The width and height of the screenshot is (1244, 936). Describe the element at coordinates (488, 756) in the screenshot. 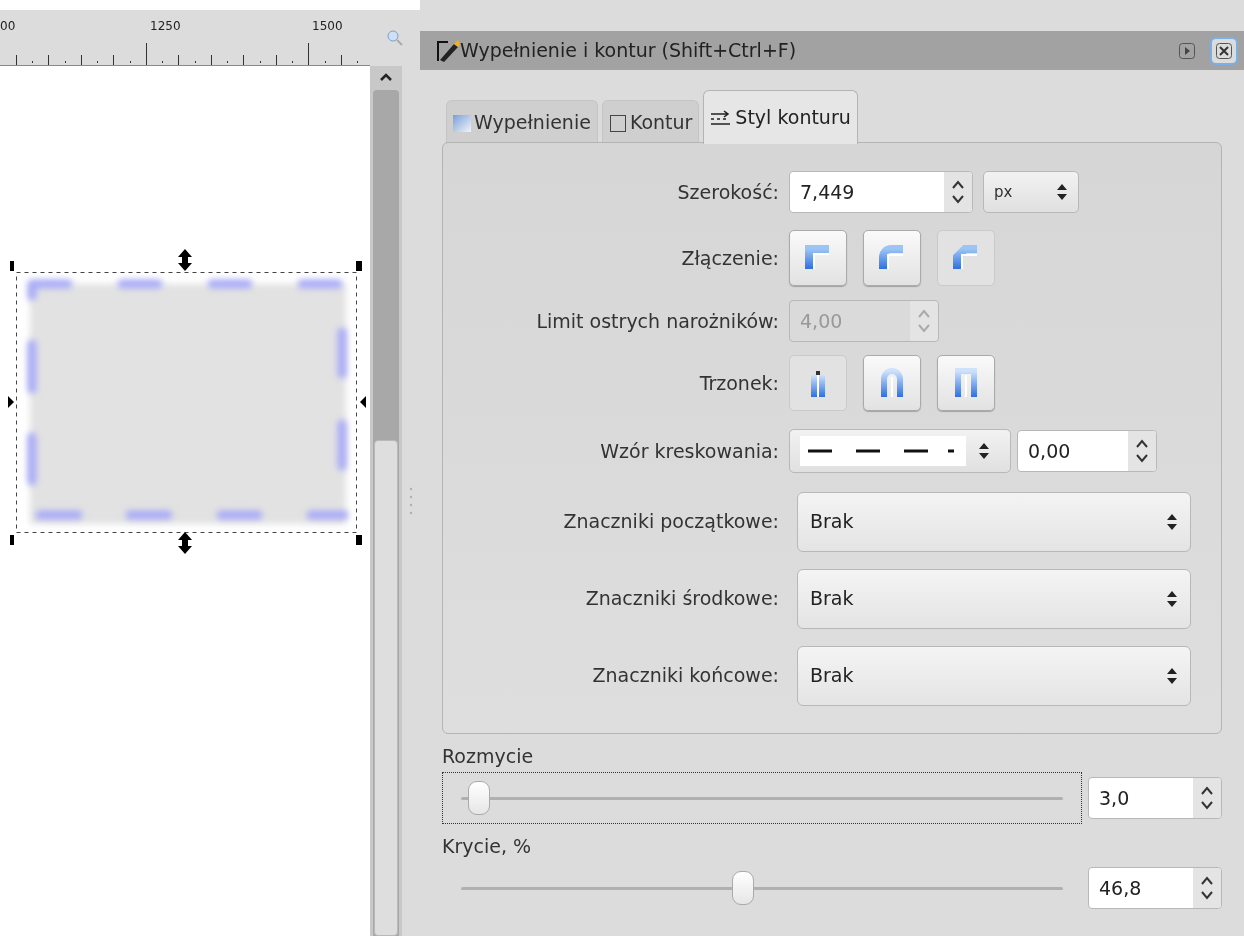

I see `slider-label: Rozmycie` at that location.